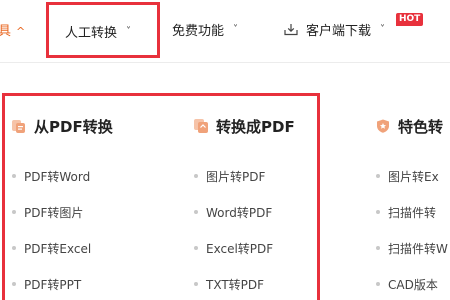 The width and height of the screenshot is (450, 300). I want to click on to-pdf-icon, so click(201, 126).